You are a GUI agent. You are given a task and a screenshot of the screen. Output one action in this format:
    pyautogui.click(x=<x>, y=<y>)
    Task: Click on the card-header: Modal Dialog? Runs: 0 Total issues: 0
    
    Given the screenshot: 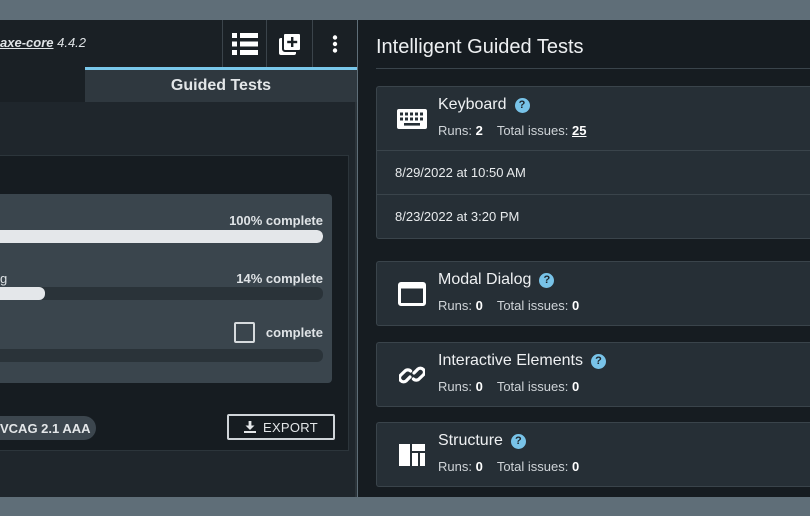 What is the action you would take?
    pyautogui.click(x=593, y=293)
    